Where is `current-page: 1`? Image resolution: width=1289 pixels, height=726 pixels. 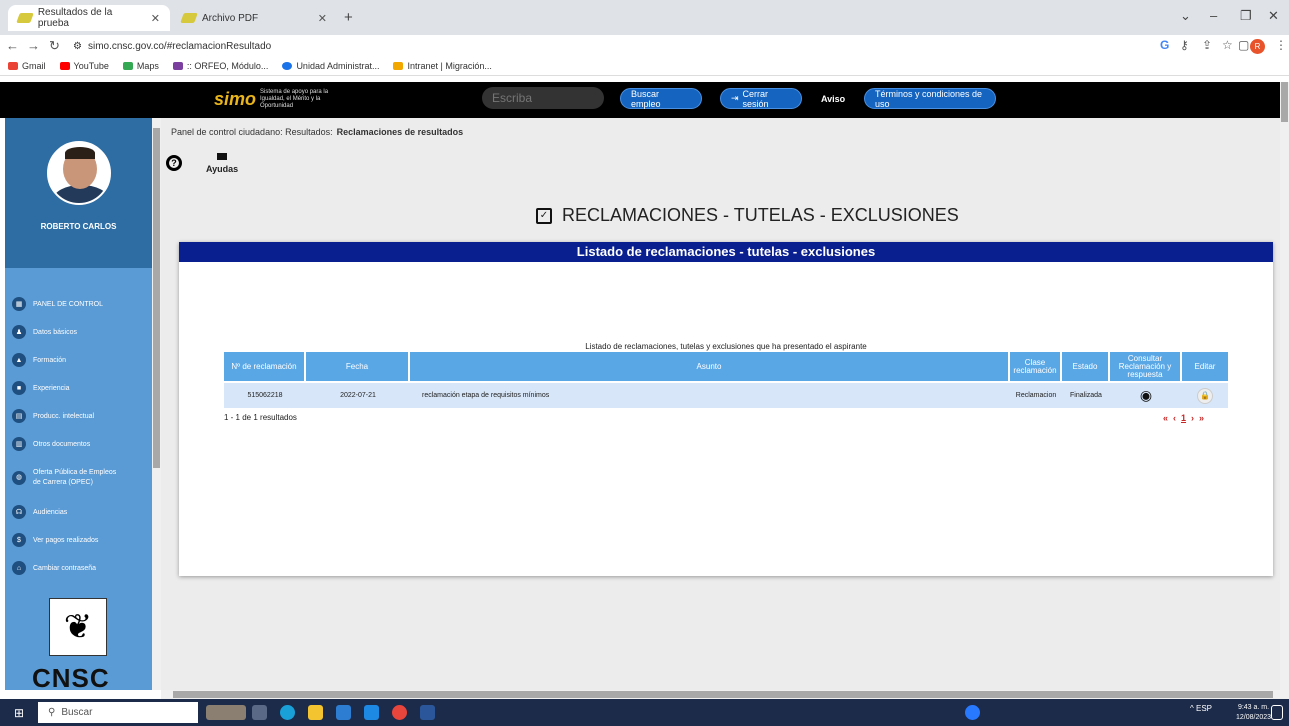
current-page: 1 is located at coordinates (1183, 418).